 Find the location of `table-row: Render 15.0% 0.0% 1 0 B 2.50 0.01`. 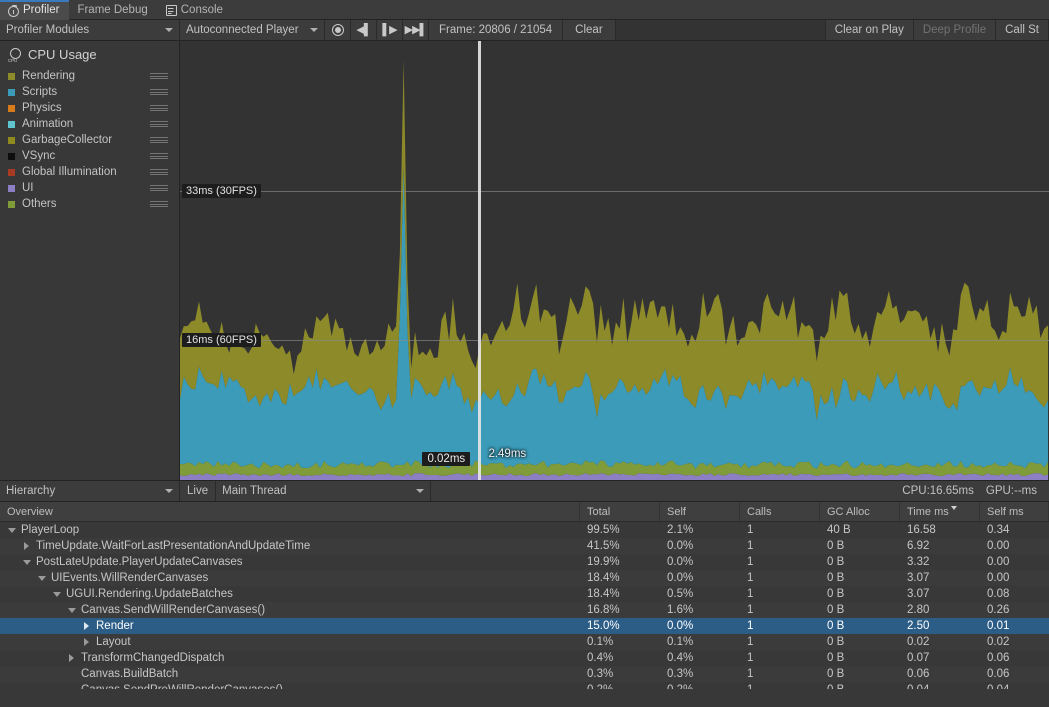

table-row: Render 15.0% 0.0% 1 0 B 2.50 0.01 is located at coordinates (524, 626).